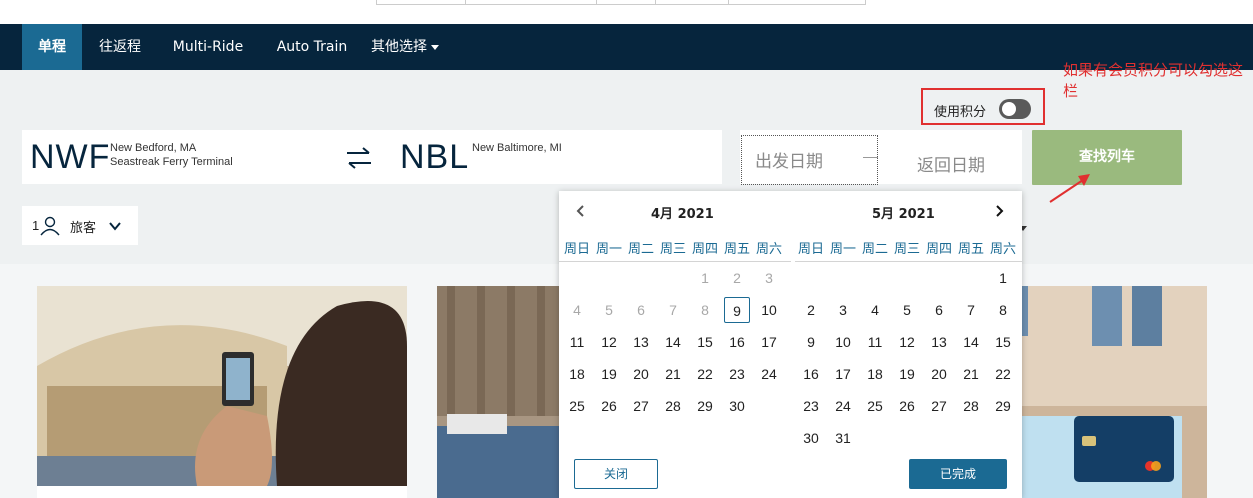 This screenshot has width=1253, height=498. I want to click on calendar-day: 5, so click(907, 310).